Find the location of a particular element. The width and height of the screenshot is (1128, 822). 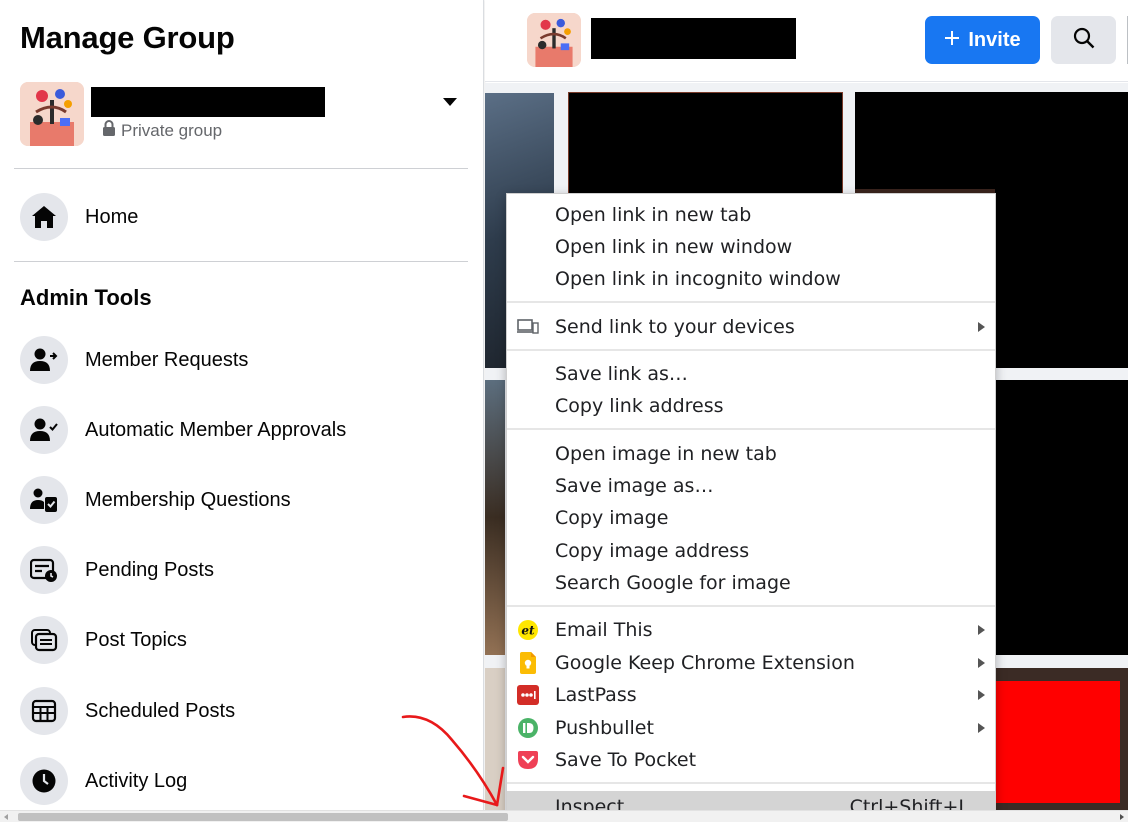

sidebar-item-label: Home is located at coordinates (112, 216).